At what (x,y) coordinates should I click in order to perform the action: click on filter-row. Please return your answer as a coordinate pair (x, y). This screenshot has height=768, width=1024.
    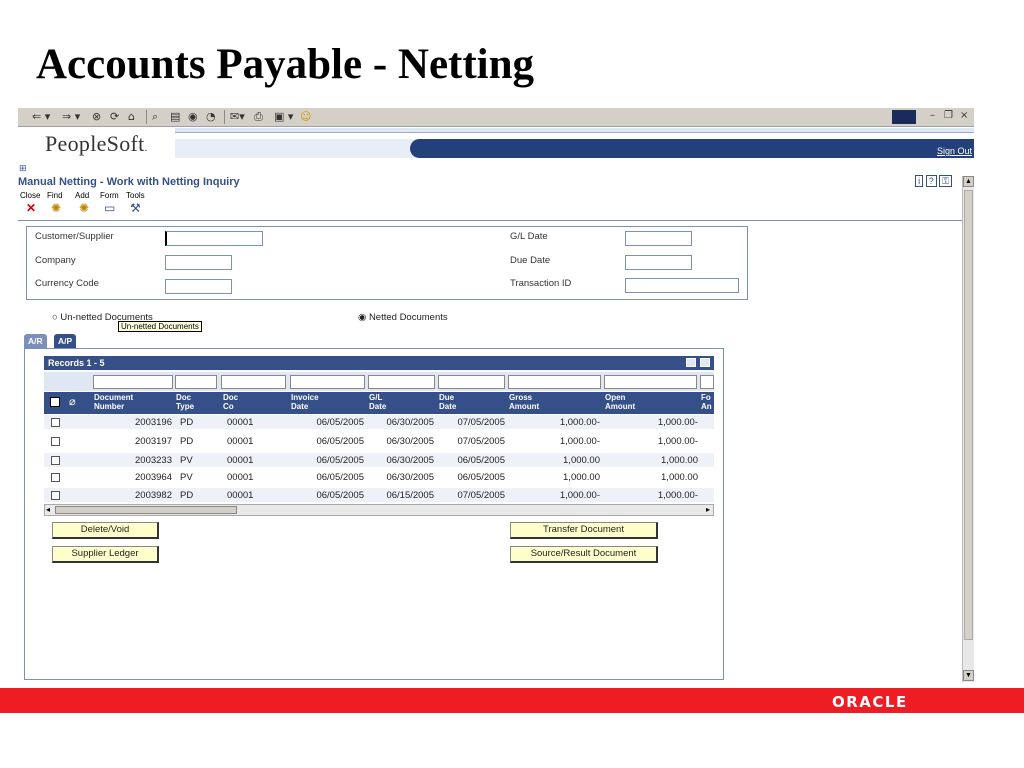
    Looking at the image, I should click on (379, 381).